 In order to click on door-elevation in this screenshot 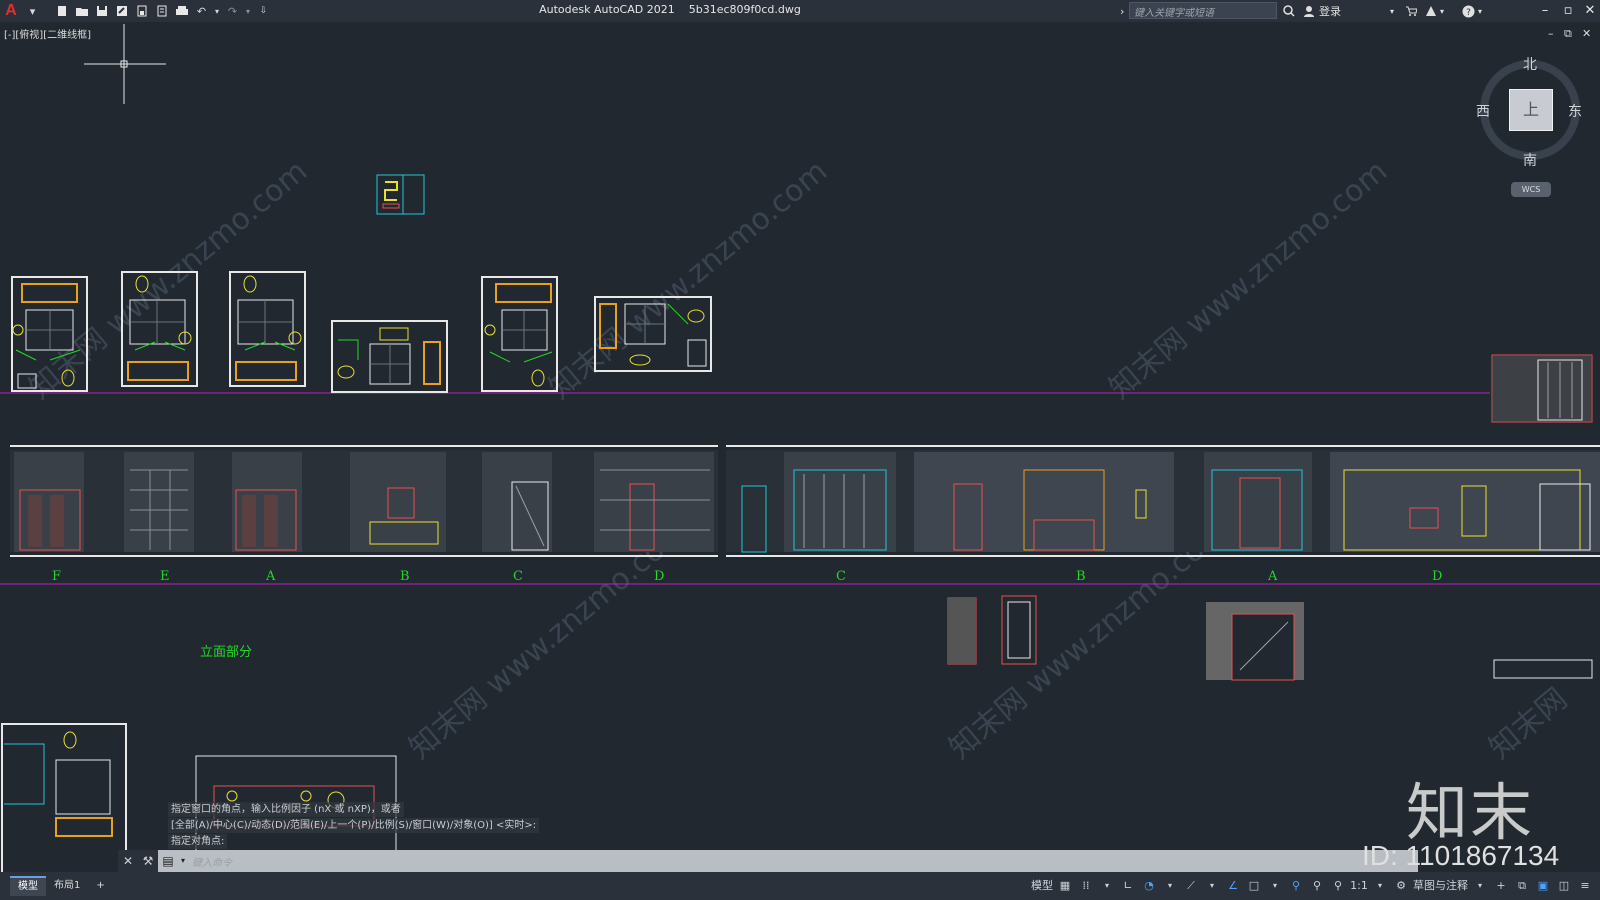, I will do `click(1542, 388)`.